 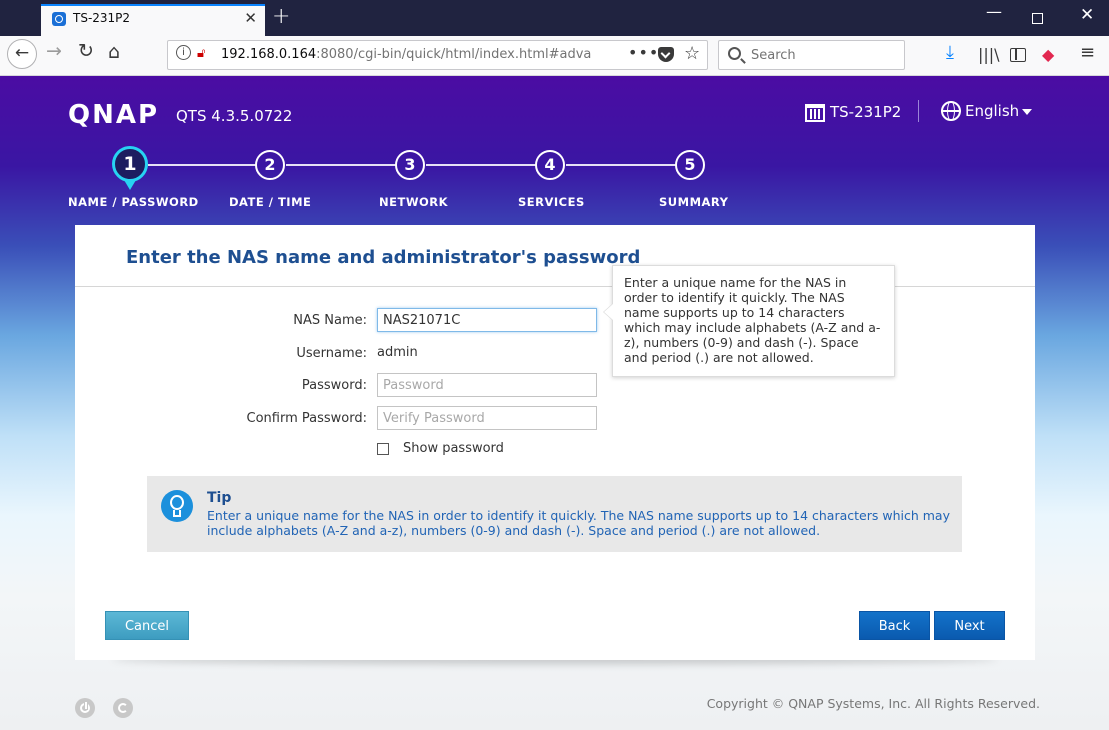 I want to click on lightbulb-icon, so click(x=177, y=506).